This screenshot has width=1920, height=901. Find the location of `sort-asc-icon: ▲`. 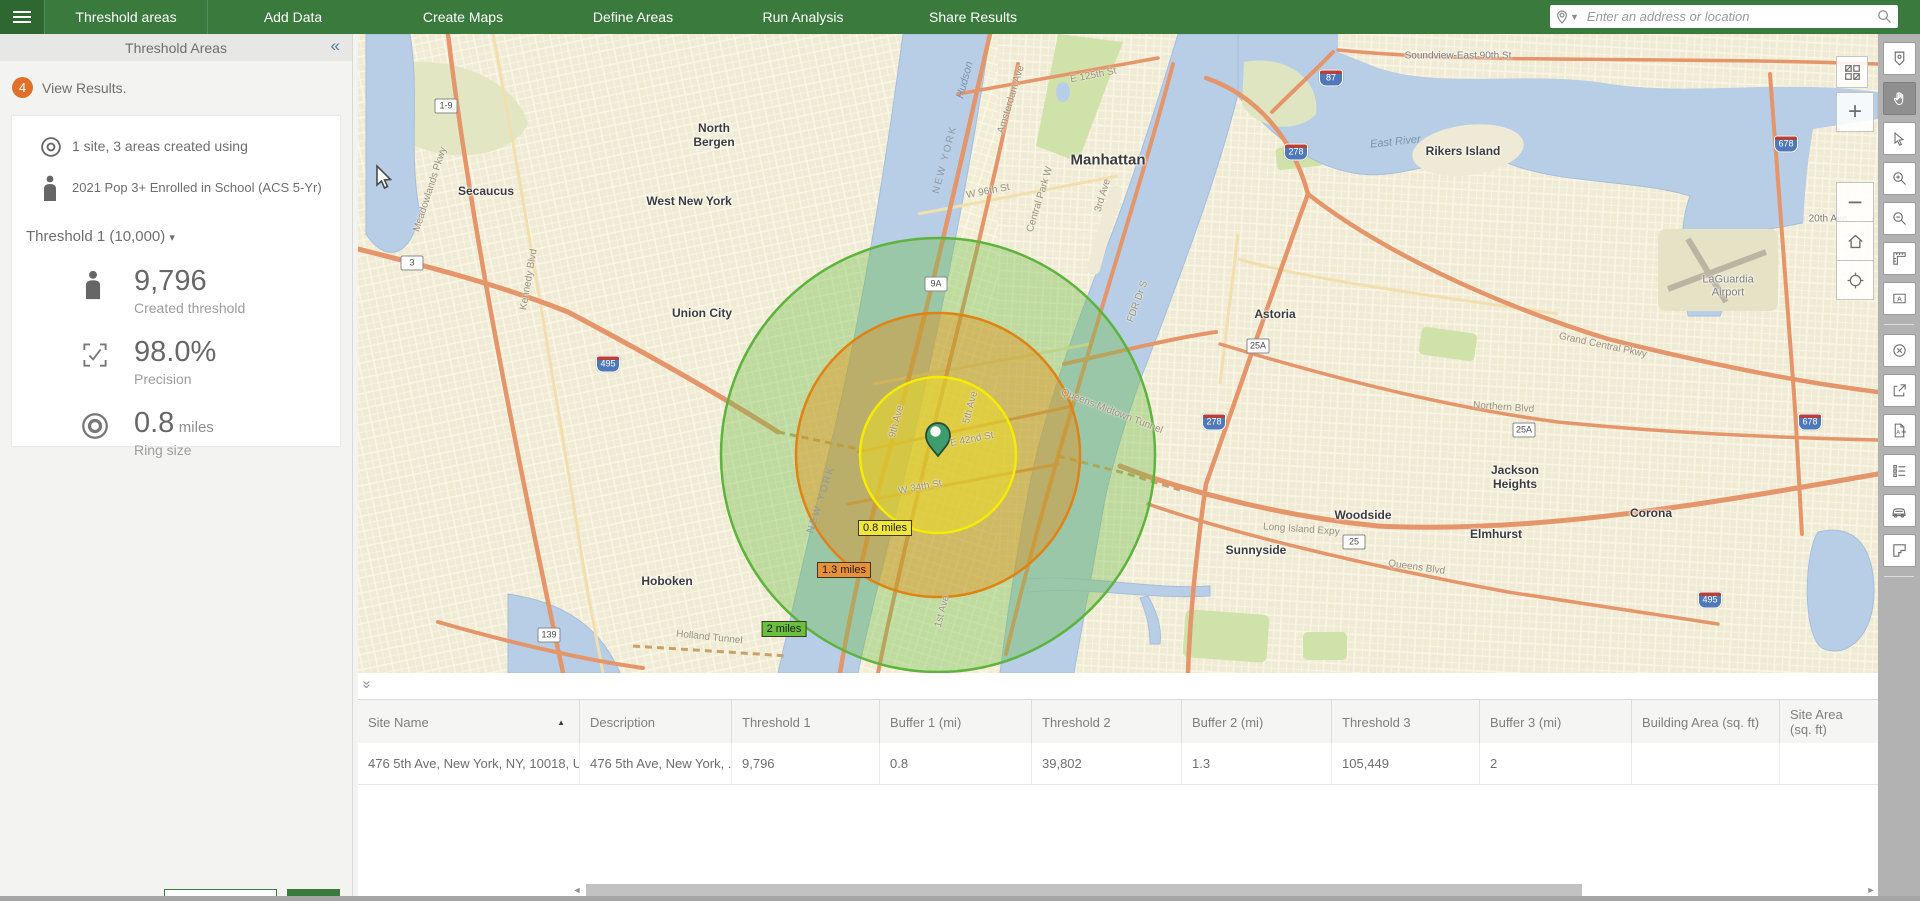

sort-asc-icon: ▲ is located at coordinates (561, 722).